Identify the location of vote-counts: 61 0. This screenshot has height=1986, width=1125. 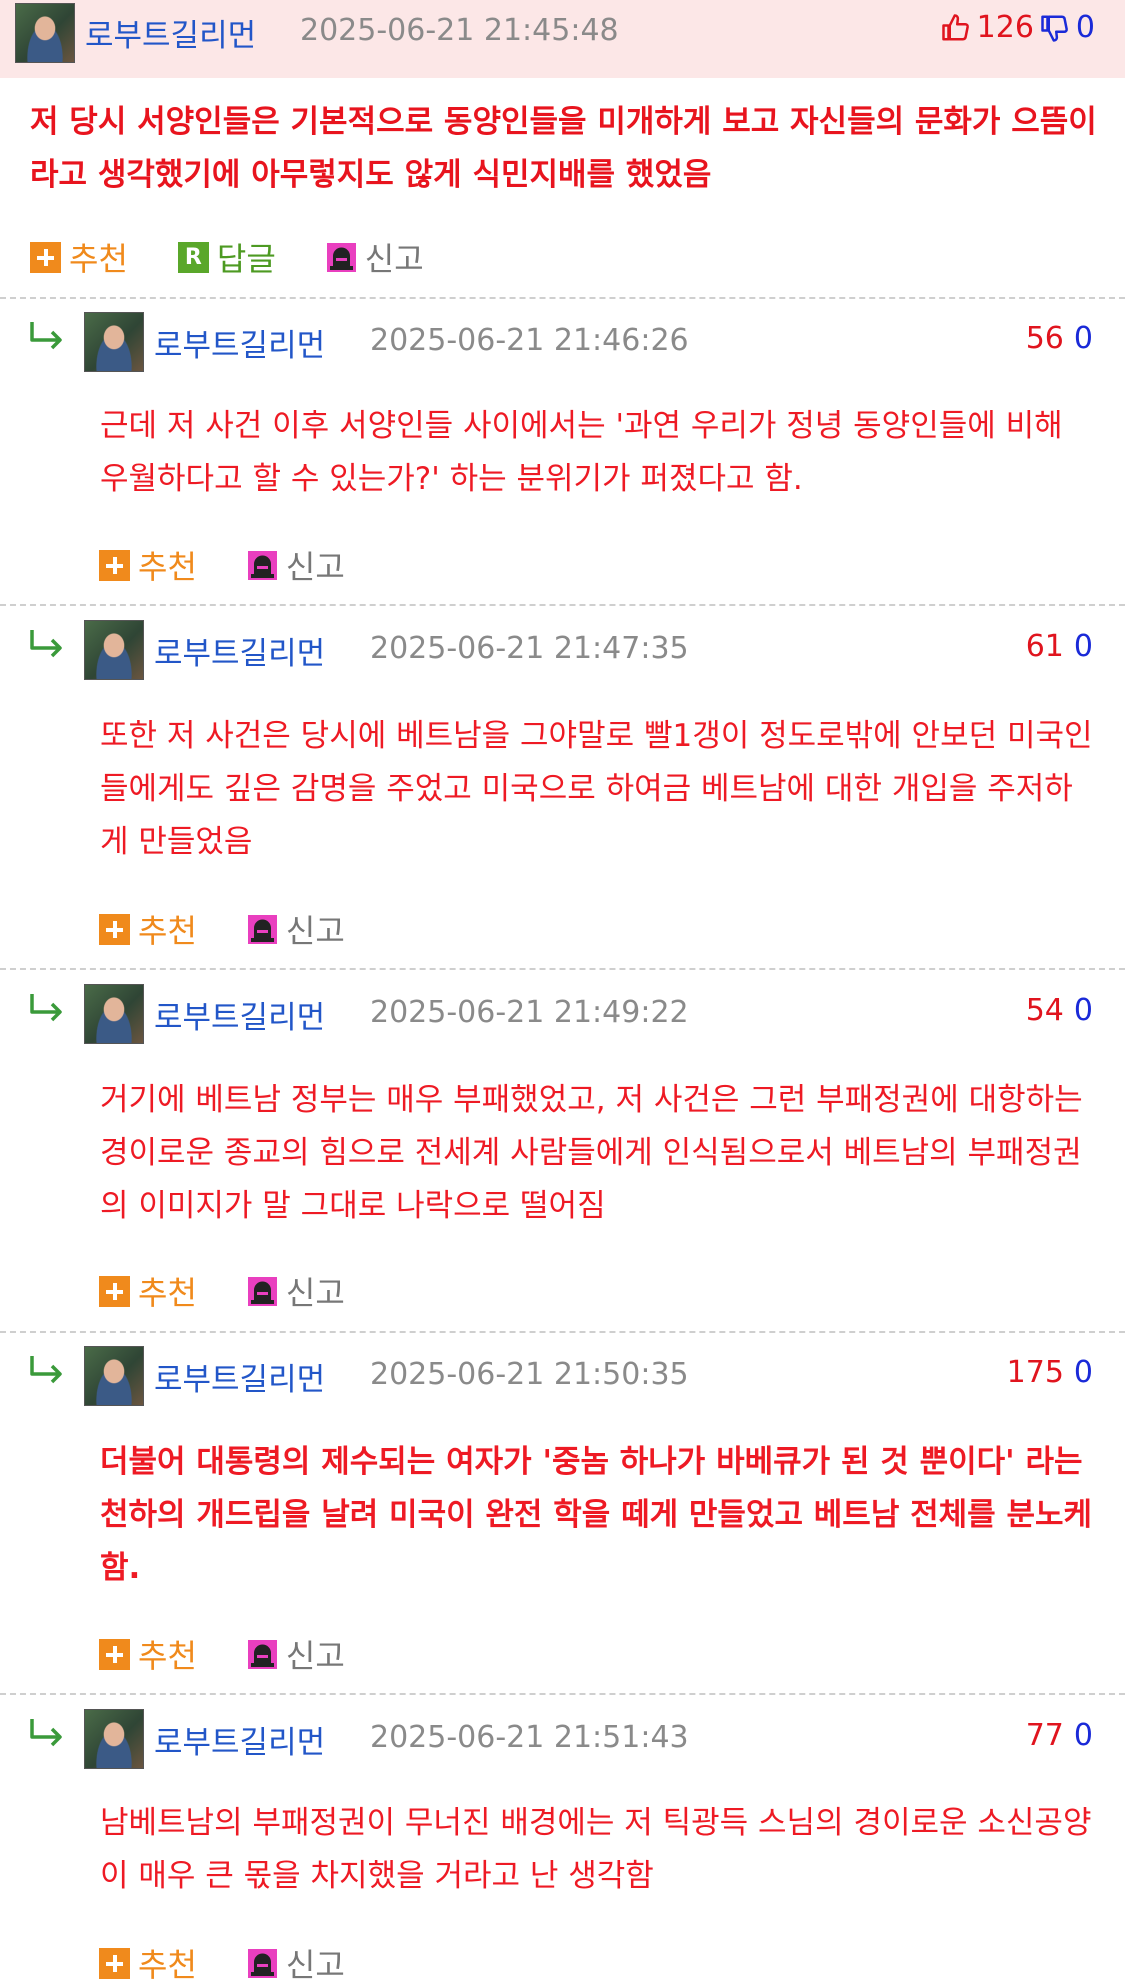
(1059, 646).